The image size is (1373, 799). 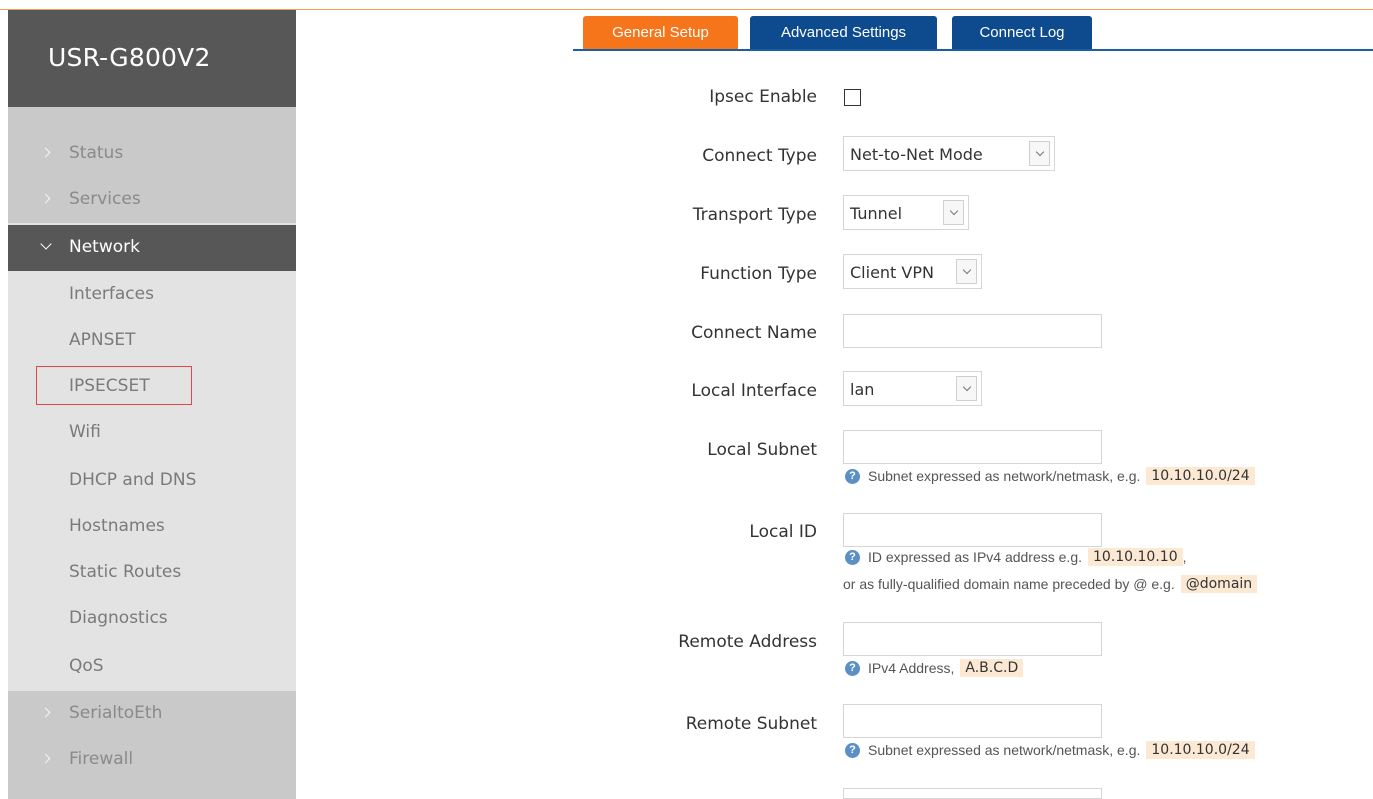 What do you see at coordinates (152, 791) in the screenshot?
I see `sidebar-item-more` at bounding box center [152, 791].